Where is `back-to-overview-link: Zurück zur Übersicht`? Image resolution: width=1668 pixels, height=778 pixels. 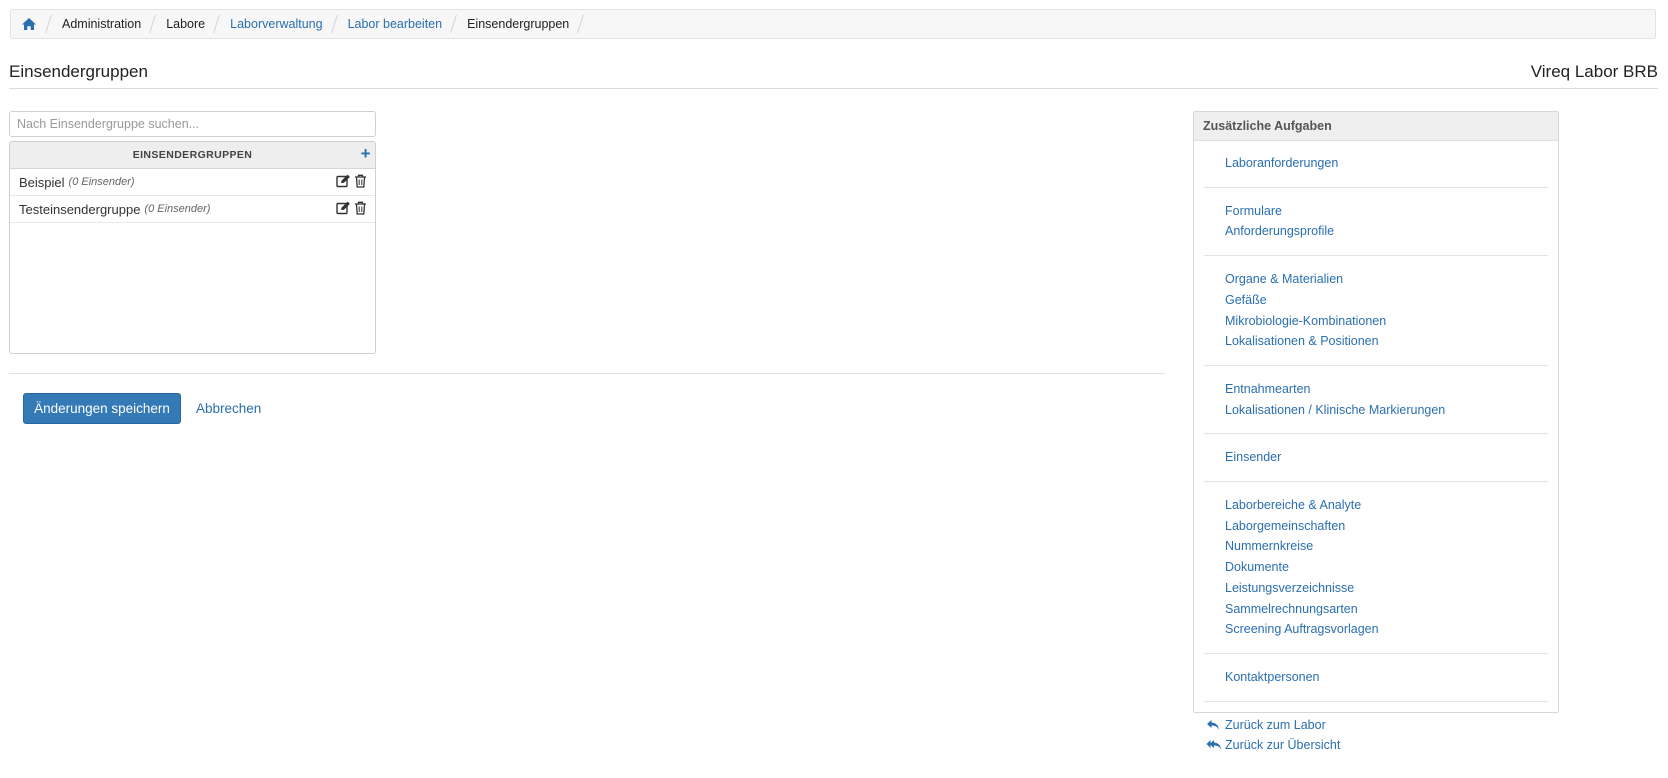
back-to-overview-link: Zurück zur Übersicht is located at coordinates (1376, 745).